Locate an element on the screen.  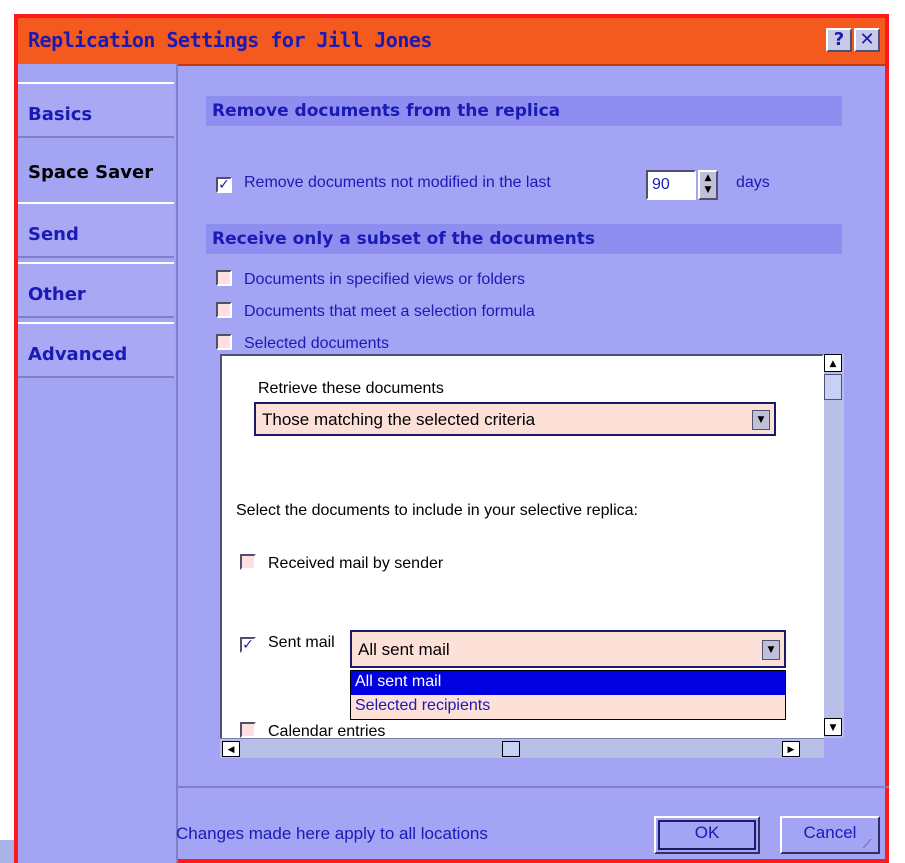
sent-mail-checkbox: ✓ is located at coordinates (248, 645).